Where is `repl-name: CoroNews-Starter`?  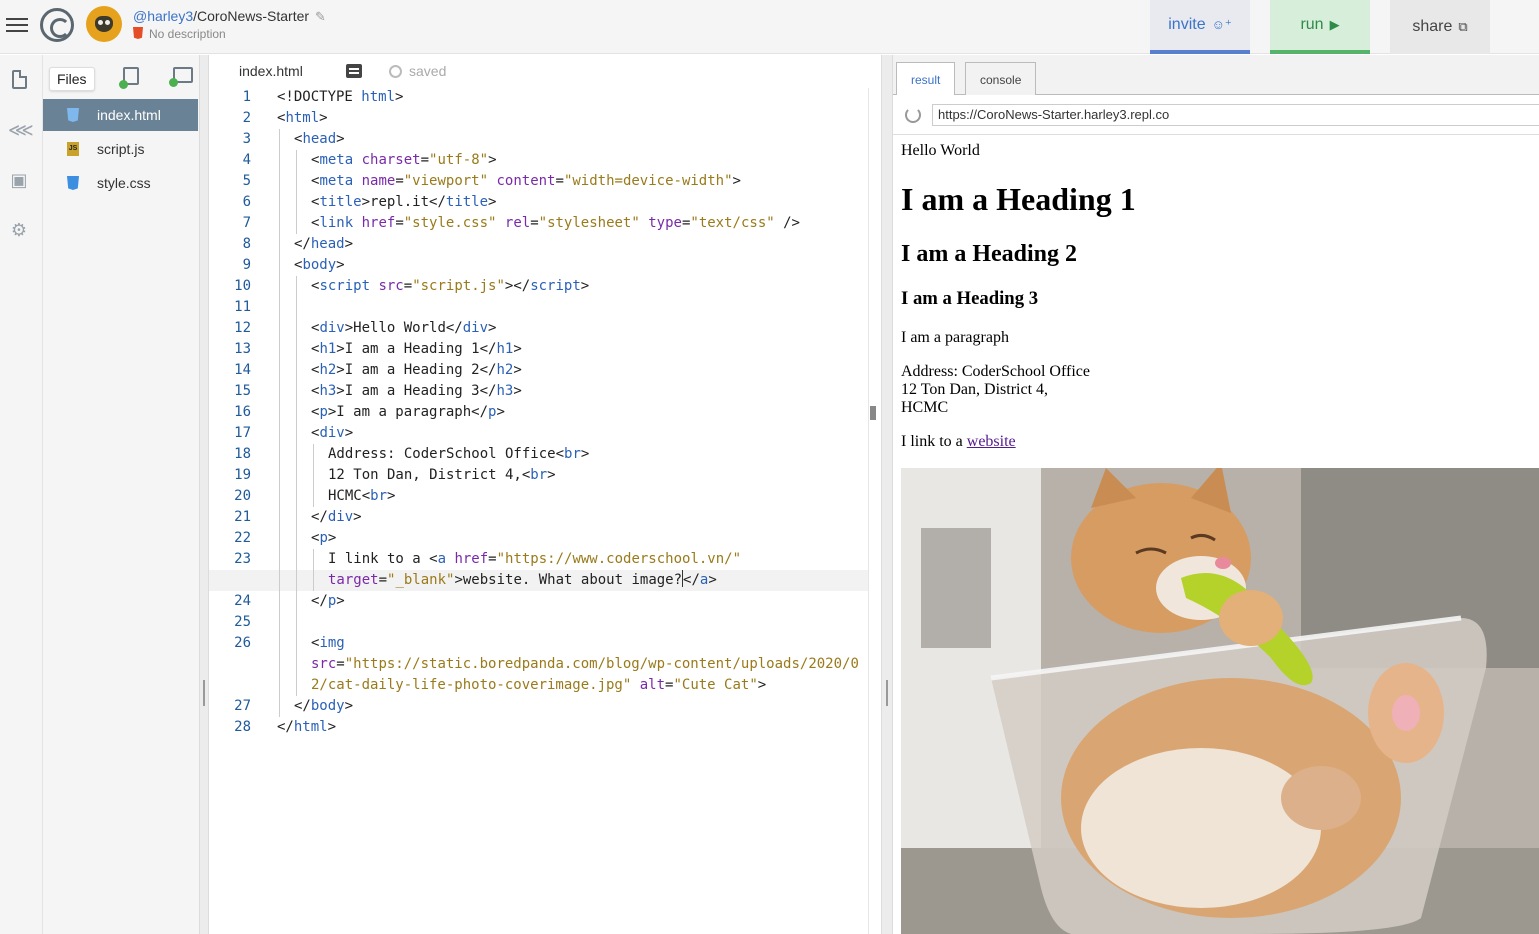 repl-name: CoroNews-Starter is located at coordinates (253, 16).